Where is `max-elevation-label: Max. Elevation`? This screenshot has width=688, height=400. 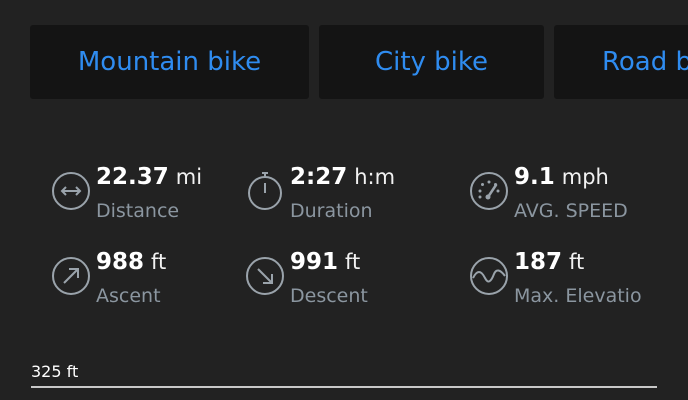 max-elevation-label: Max. Elevation is located at coordinates (578, 296).